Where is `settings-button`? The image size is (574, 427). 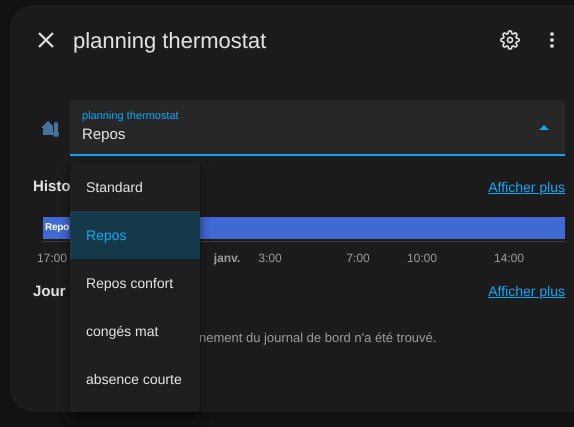
settings-button is located at coordinates (510, 40).